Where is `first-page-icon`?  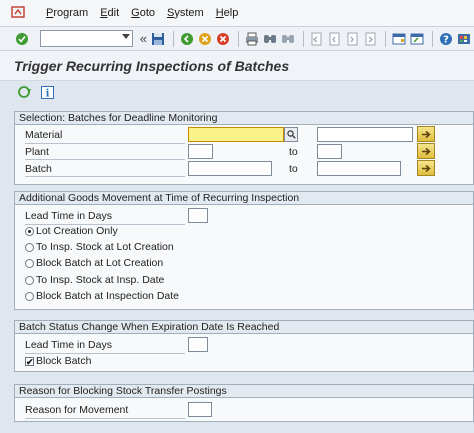
first-page-icon is located at coordinates (316, 39).